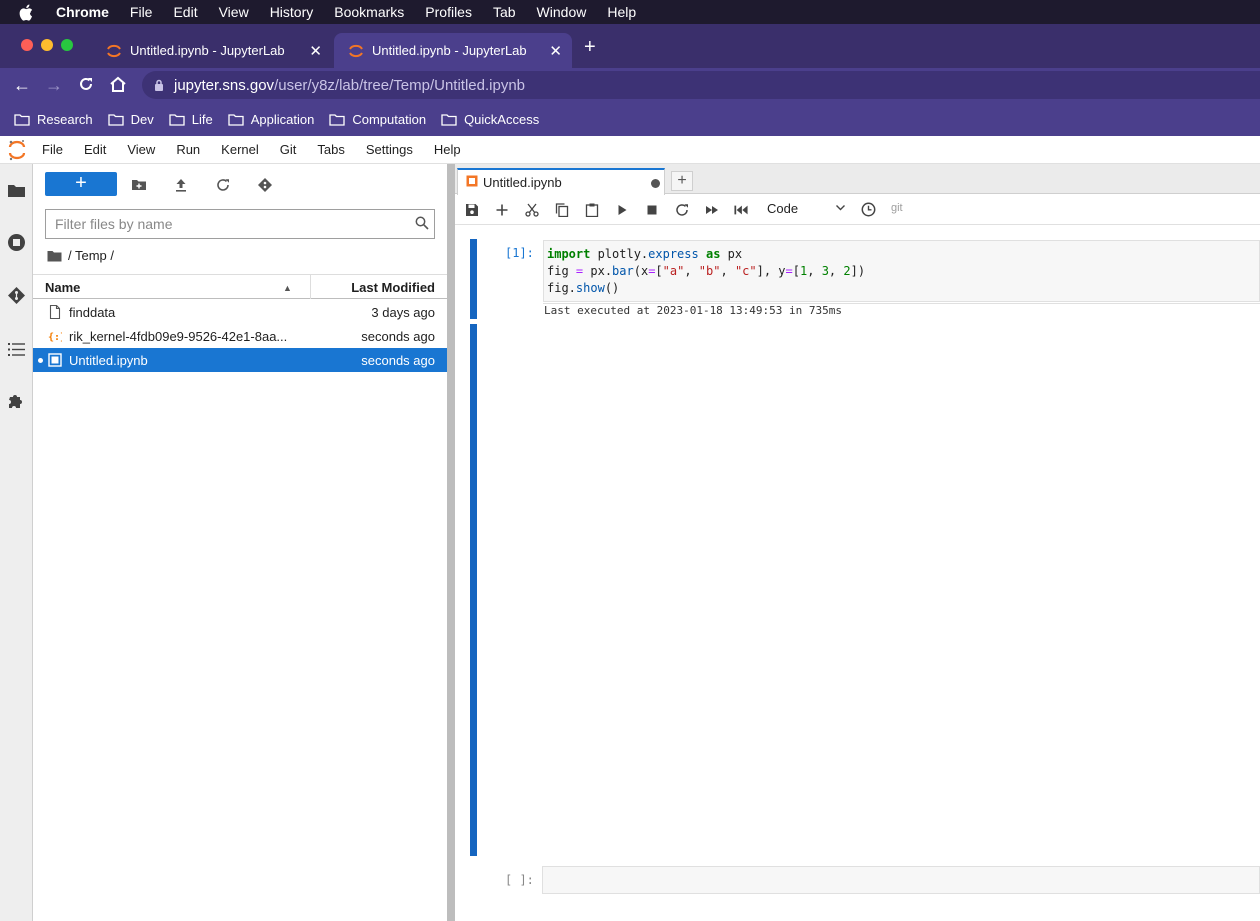 The image size is (1260, 921). Describe the element at coordinates (451, 542) in the screenshot. I see `panel-resize-handle` at that location.